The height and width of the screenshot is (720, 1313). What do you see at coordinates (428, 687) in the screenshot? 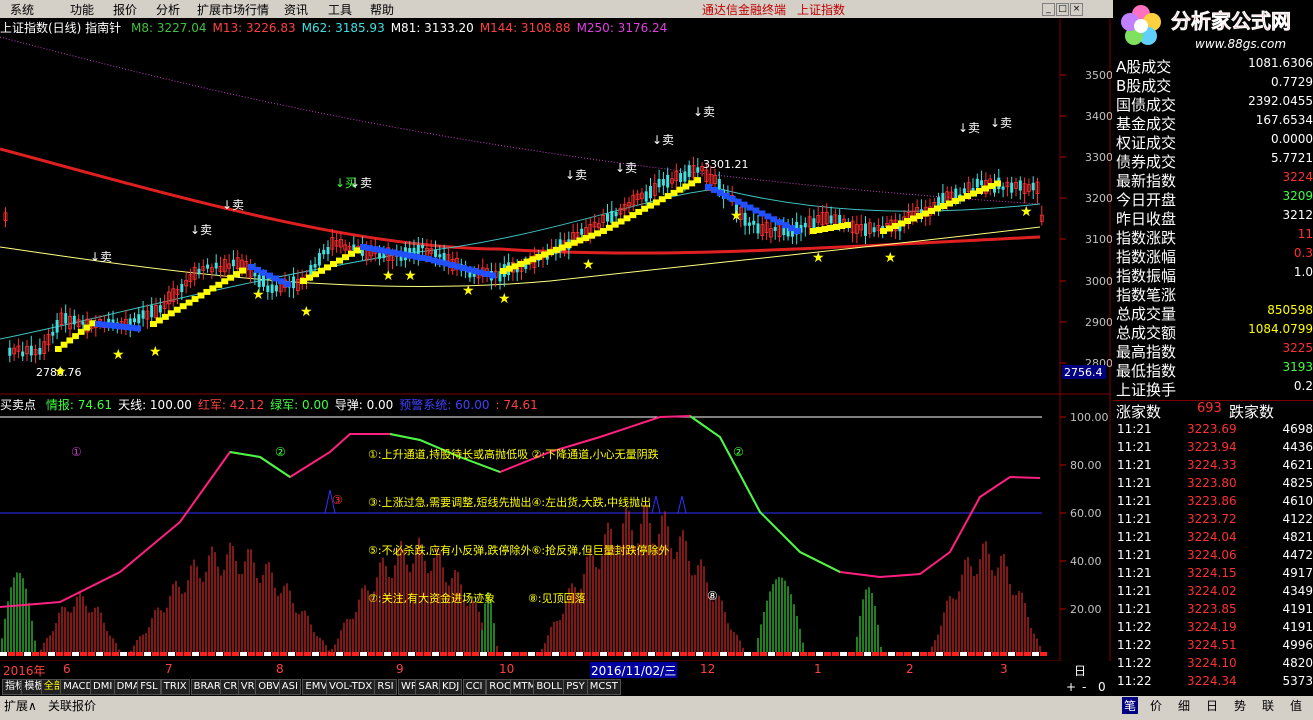
I see `indicator-tab: SAR` at bounding box center [428, 687].